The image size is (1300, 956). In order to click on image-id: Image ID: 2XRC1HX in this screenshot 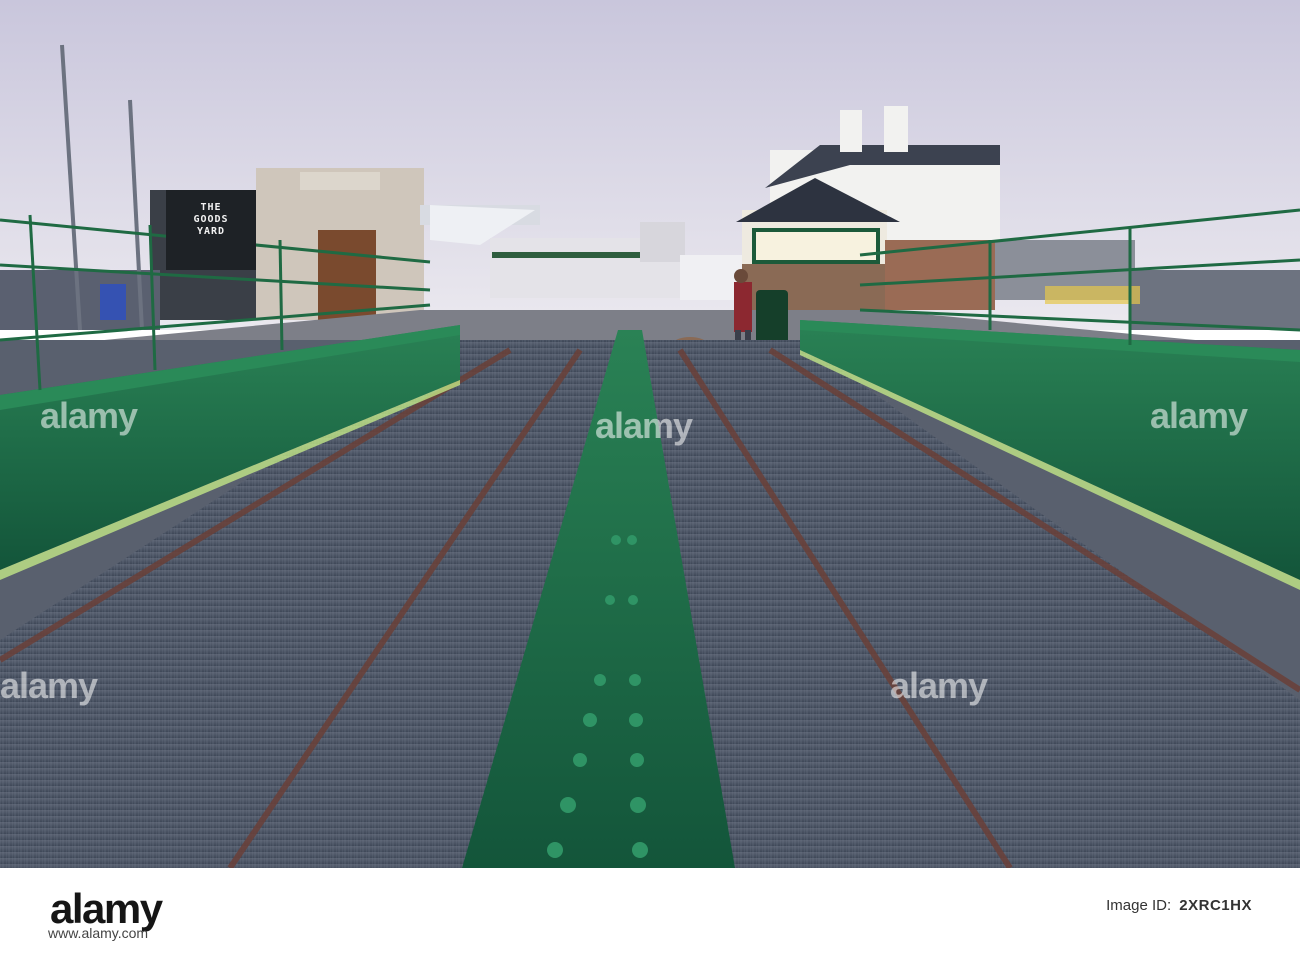, I will do `click(1179, 905)`.